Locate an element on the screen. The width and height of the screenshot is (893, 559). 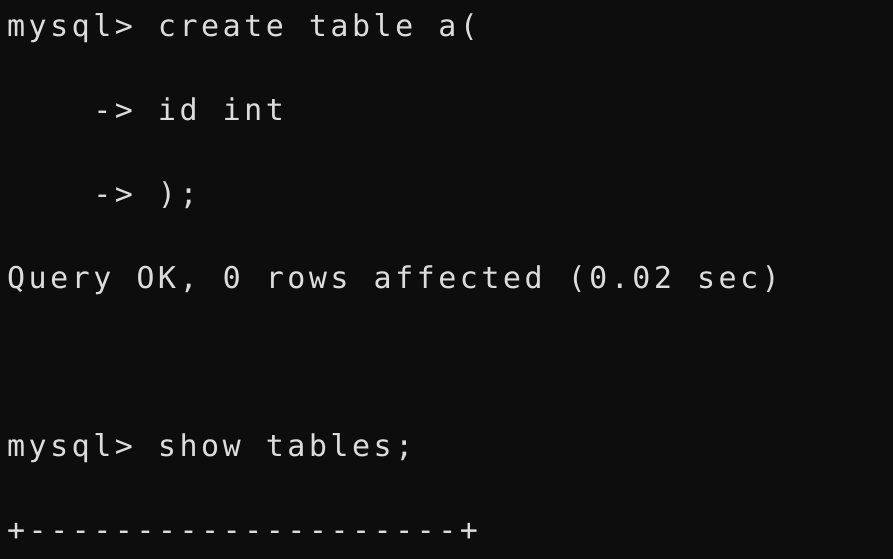
terminal-line-create-table-start: mysql> create table a( is located at coordinates (244, 26).